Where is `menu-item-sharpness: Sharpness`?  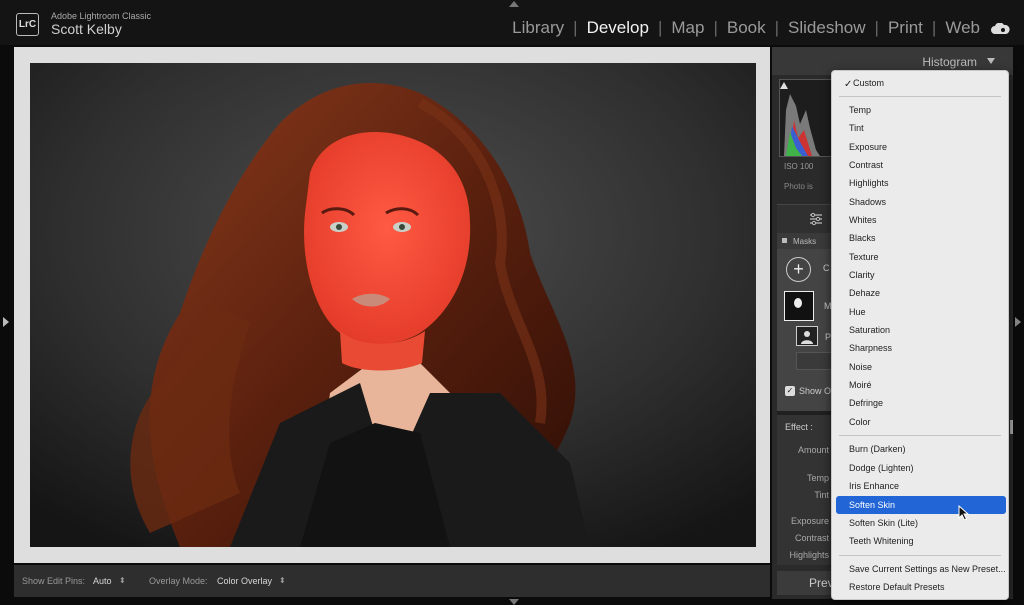 menu-item-sharpness: Sharpness is located at coordinates (921, 348).